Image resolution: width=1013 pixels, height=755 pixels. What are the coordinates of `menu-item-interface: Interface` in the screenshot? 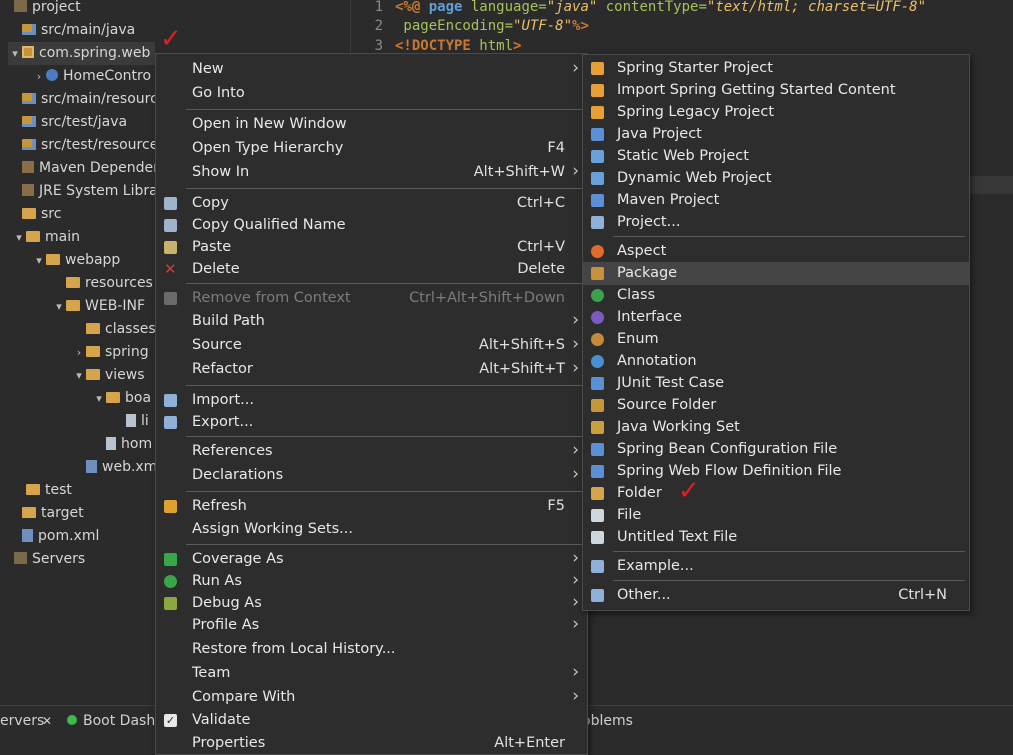 It's located at (776, 317).